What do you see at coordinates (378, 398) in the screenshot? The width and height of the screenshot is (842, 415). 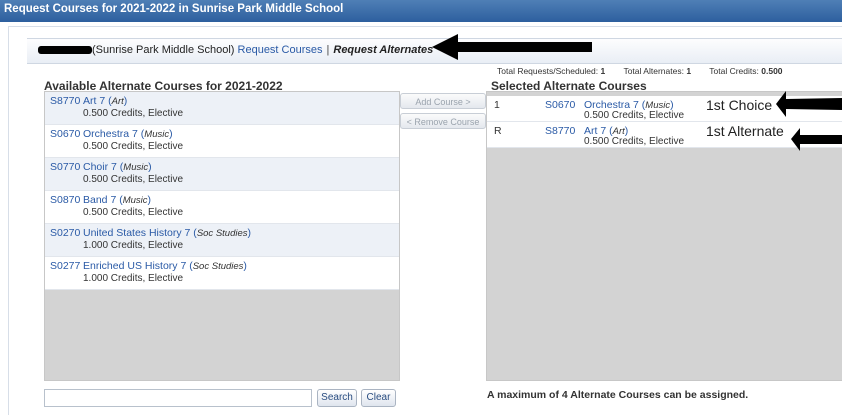 I see `clear-button: Clear` at bounding box center [378, 398].